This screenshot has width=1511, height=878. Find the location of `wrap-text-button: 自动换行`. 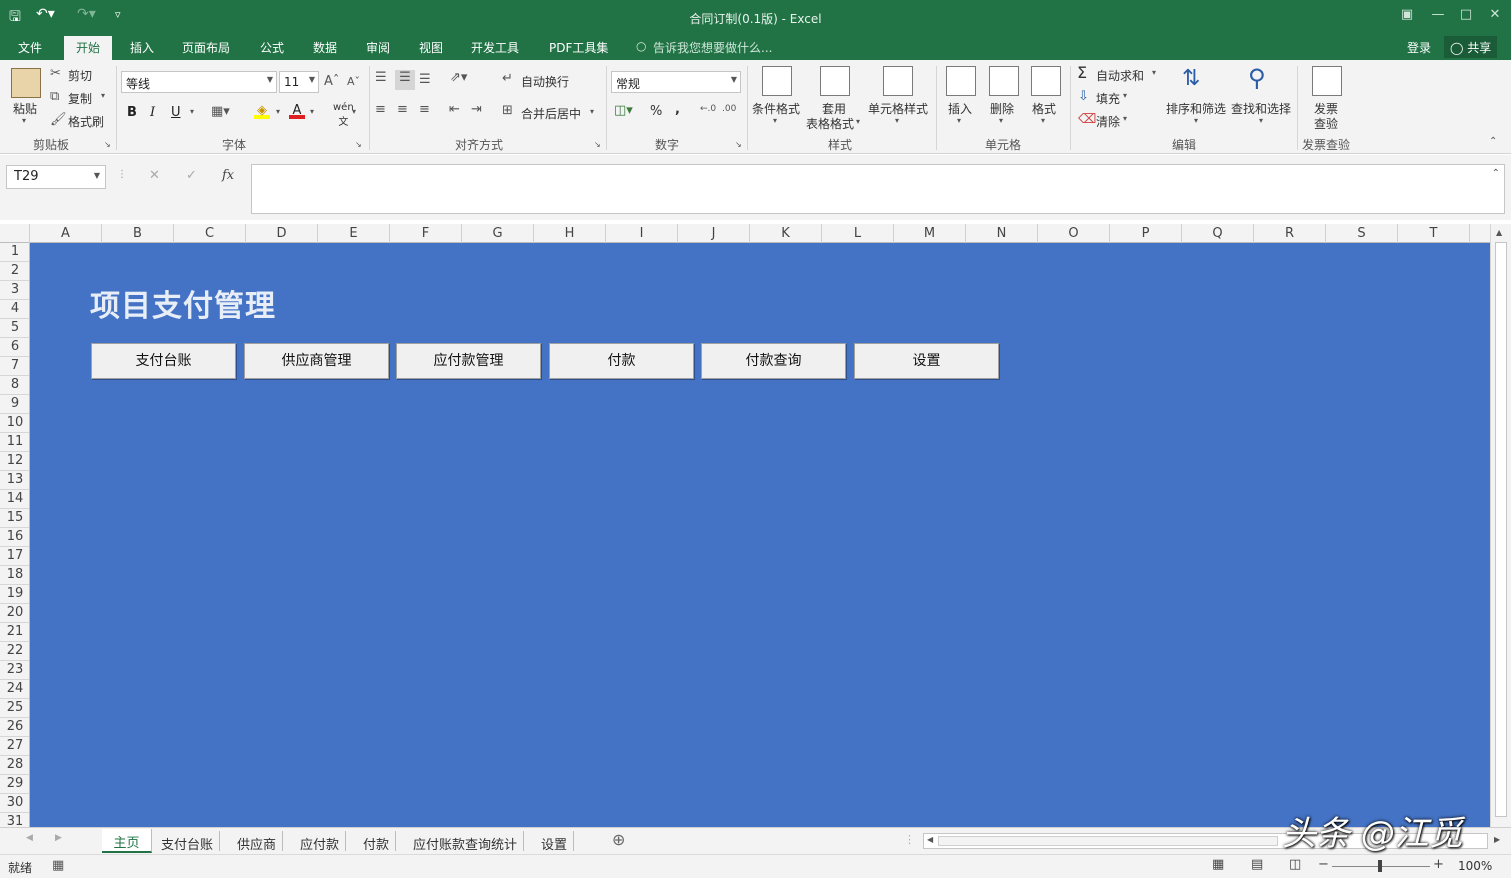

wrap-text-button: 自动换行 is located at coordinates (545, 81).